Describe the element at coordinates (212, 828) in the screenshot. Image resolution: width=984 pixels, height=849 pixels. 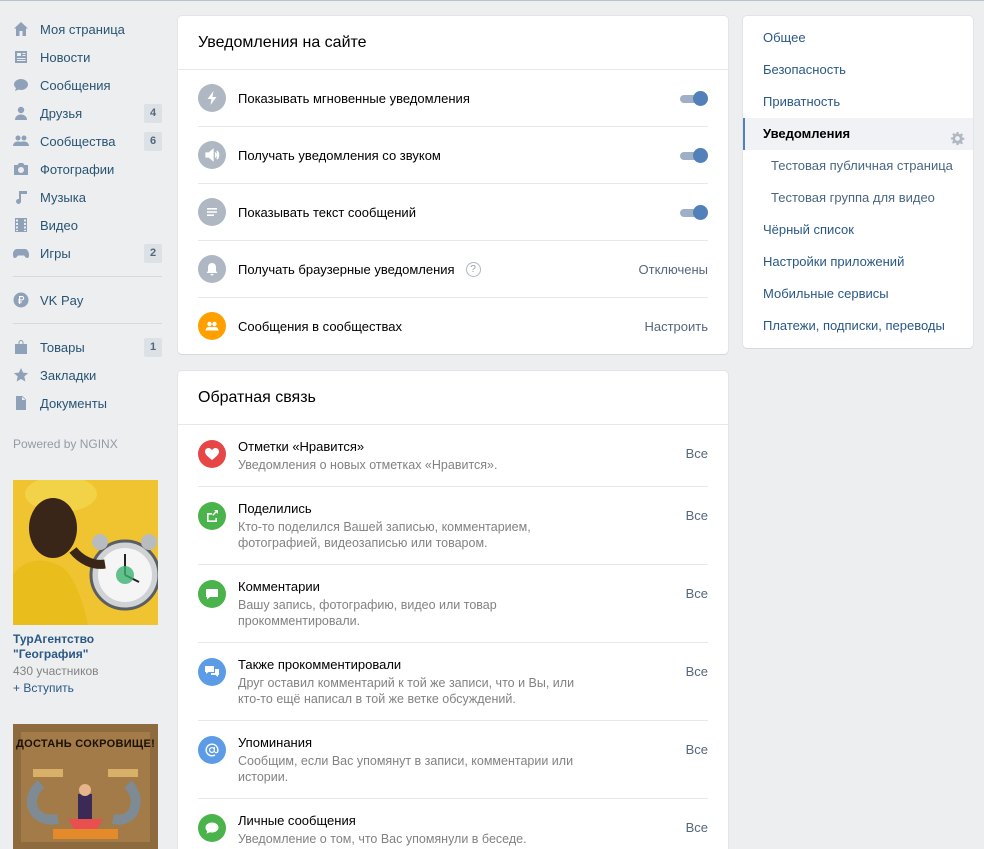
I see `message-icon` at that location.